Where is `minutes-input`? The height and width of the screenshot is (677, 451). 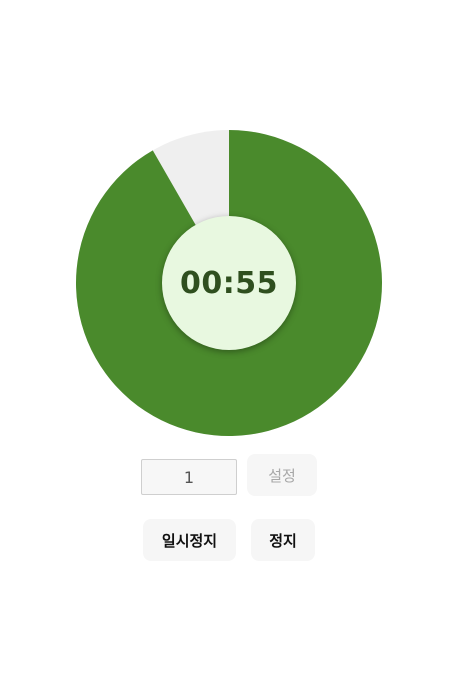 minutes-input is located at coordinates (189, 477).